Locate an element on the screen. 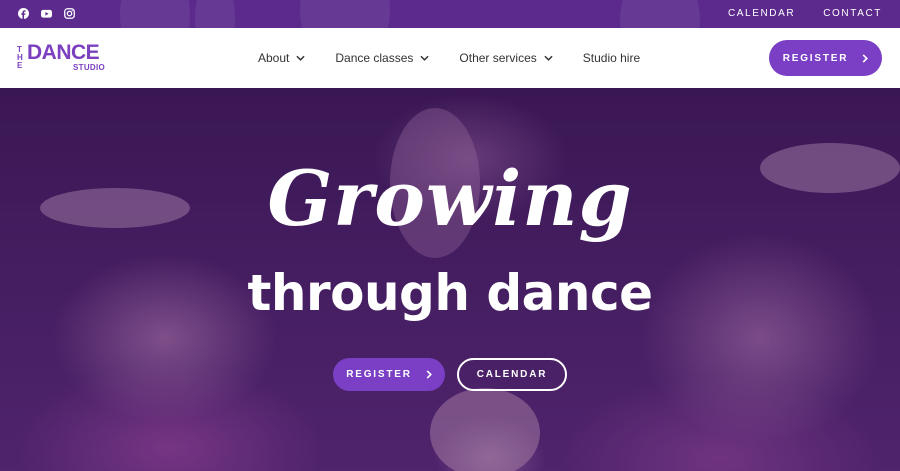 This screenshot has width=900, height=471. nav-item-label: About is located at coordinates (274, 58).